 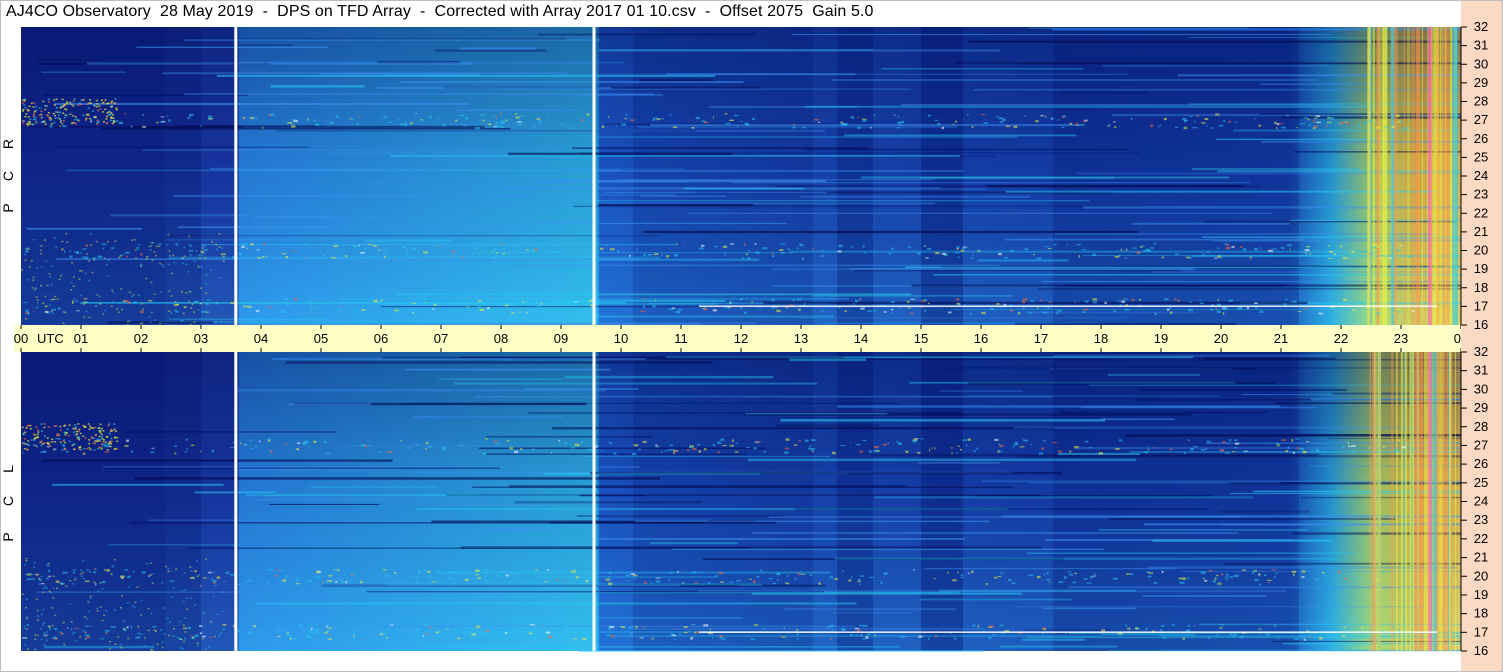 What do you see at coordinates (1380, 501) in the screenshot?
I see `hot-stripe` at bounding box center [1380, 501].